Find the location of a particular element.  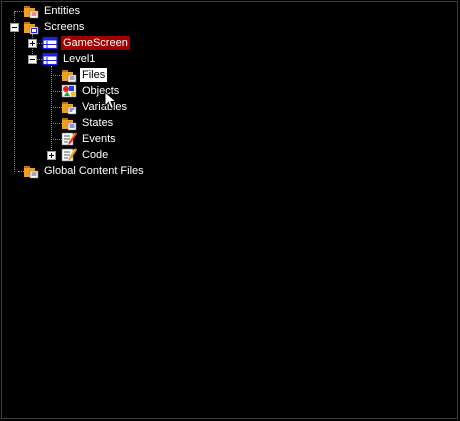

tree-node-entities: Entities is located at coordinates (52, 11).